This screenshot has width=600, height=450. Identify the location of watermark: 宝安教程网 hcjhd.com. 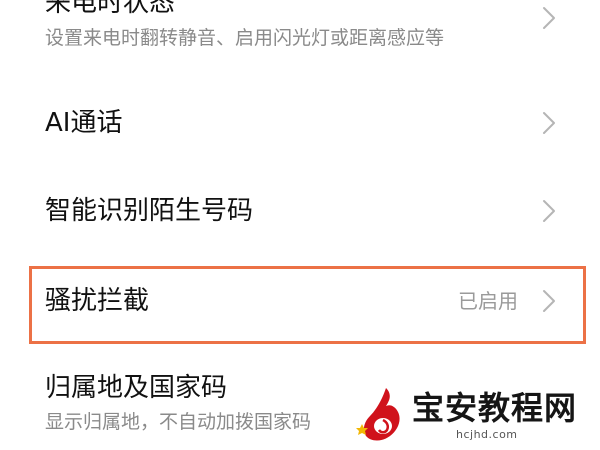
(476, 415).